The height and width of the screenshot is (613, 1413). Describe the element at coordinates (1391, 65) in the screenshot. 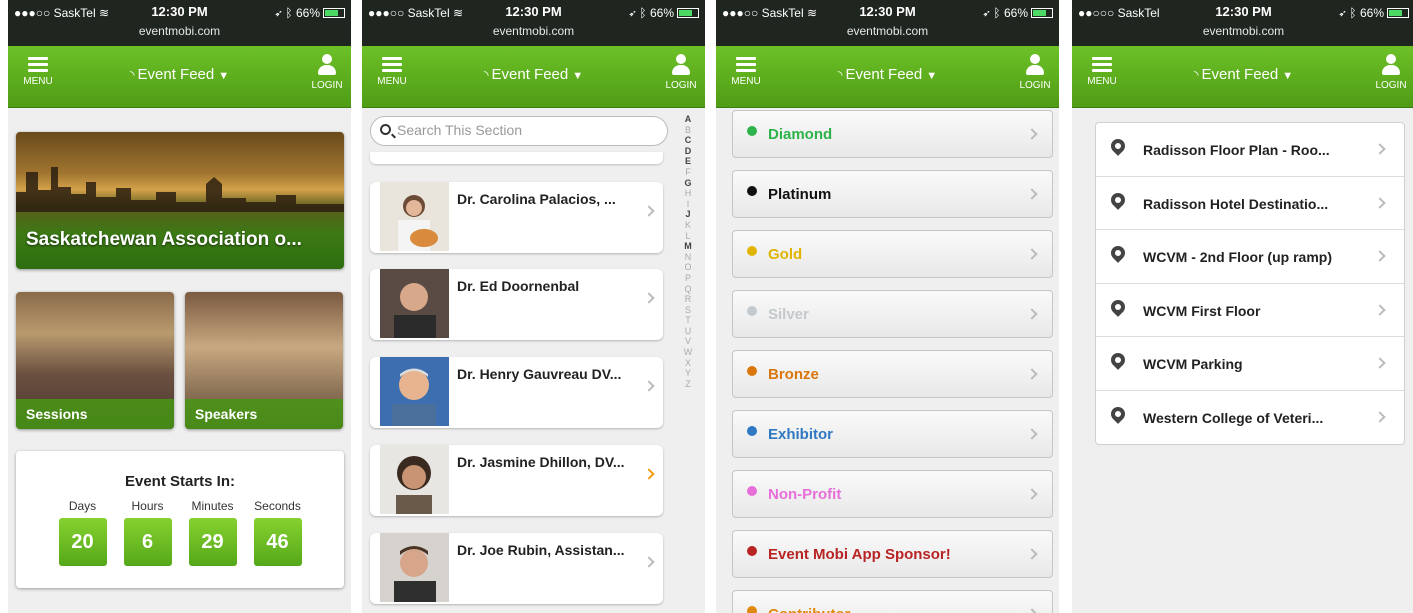

I see `user-icon` at that location.